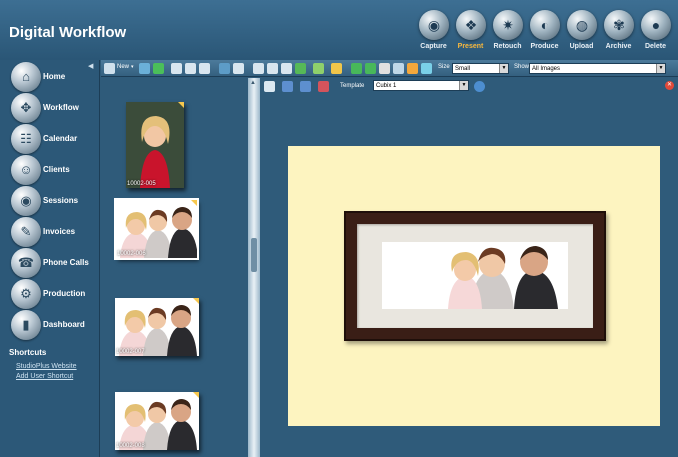 This screenshot has width=678, height=457. What do you see at coordinates (254, 255) in the screenshot?
I see `splitter-grip` at bounding box center [254, 255].